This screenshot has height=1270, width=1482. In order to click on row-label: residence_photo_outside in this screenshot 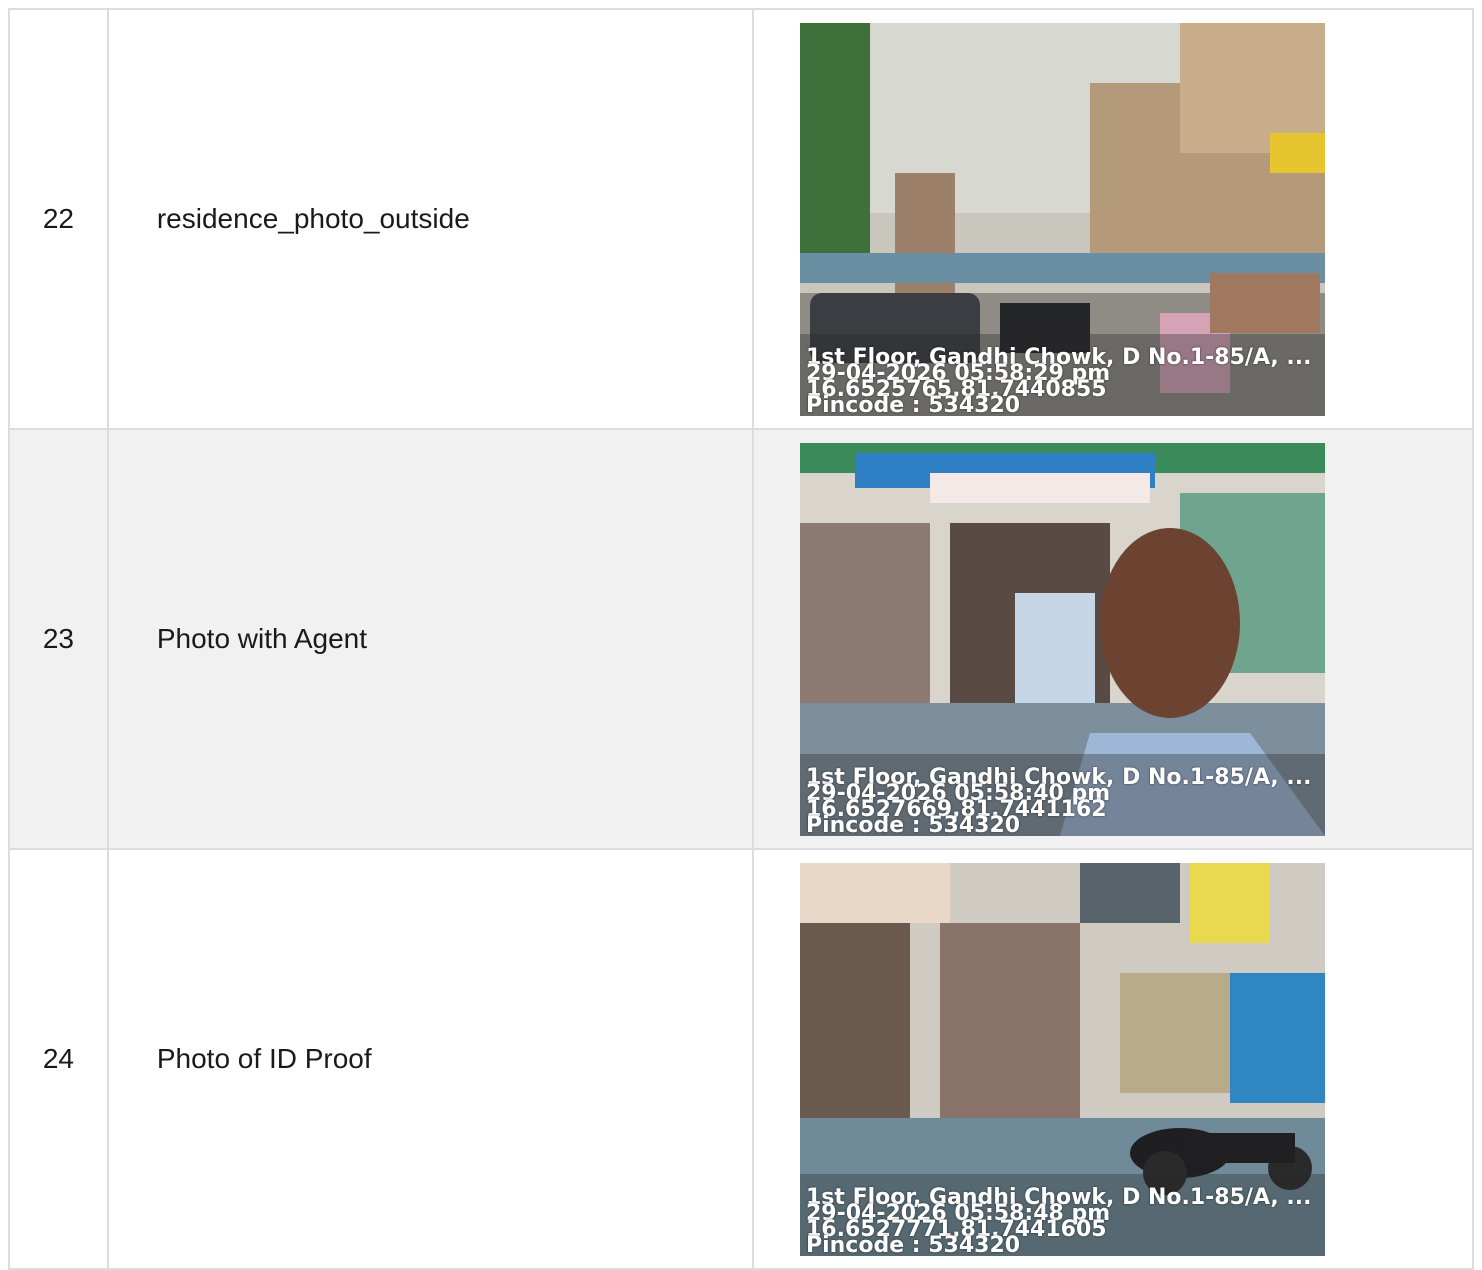, I will do `click(431, 219)`.